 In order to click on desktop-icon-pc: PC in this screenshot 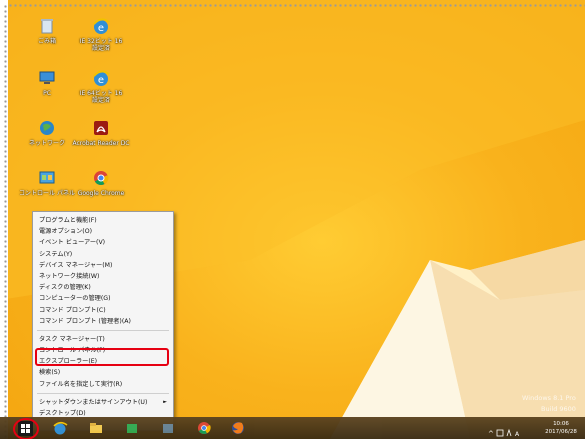, I will do `click(47, 82)`.